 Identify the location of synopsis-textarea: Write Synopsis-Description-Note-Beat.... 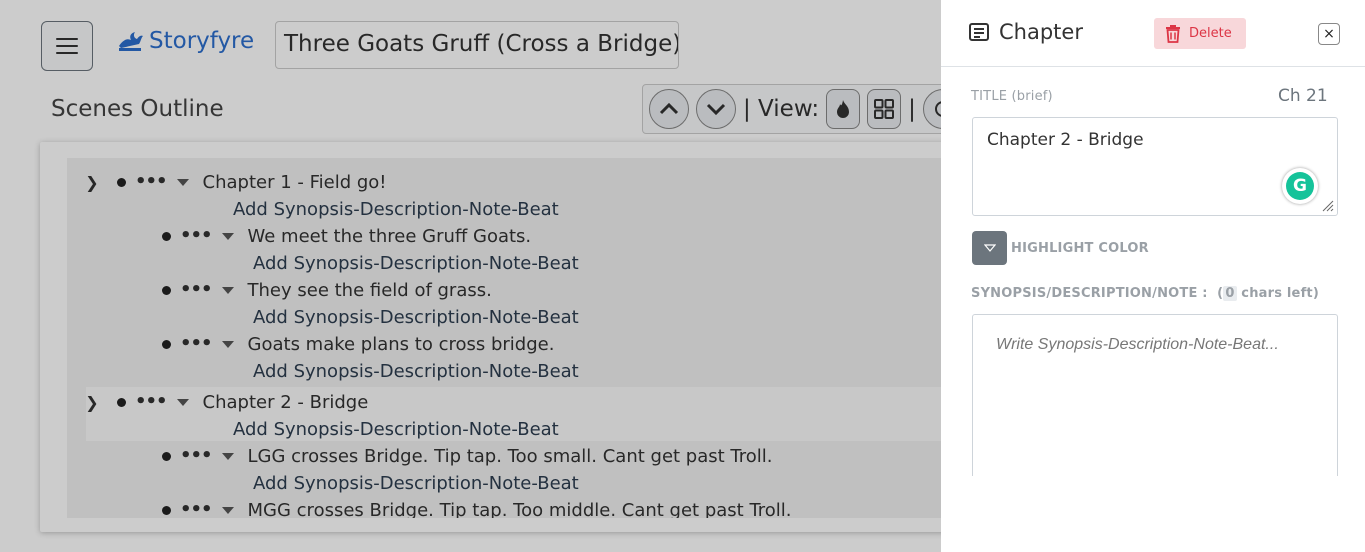
(1155, 396).